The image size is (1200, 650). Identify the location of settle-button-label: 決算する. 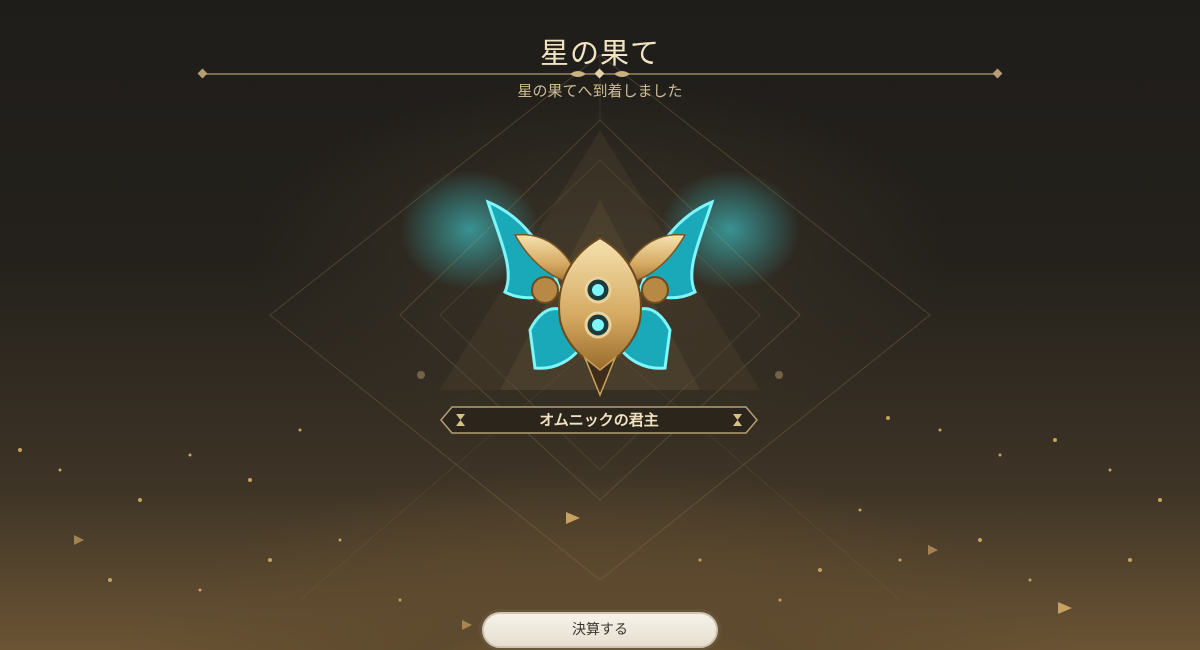
(600, 630).